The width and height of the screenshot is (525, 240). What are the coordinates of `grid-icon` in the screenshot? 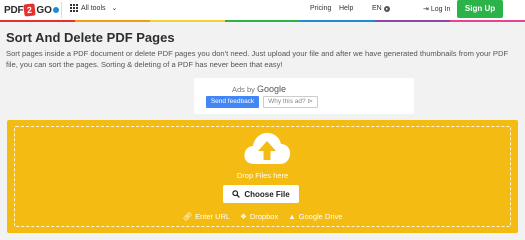 It's located at (74, 8).